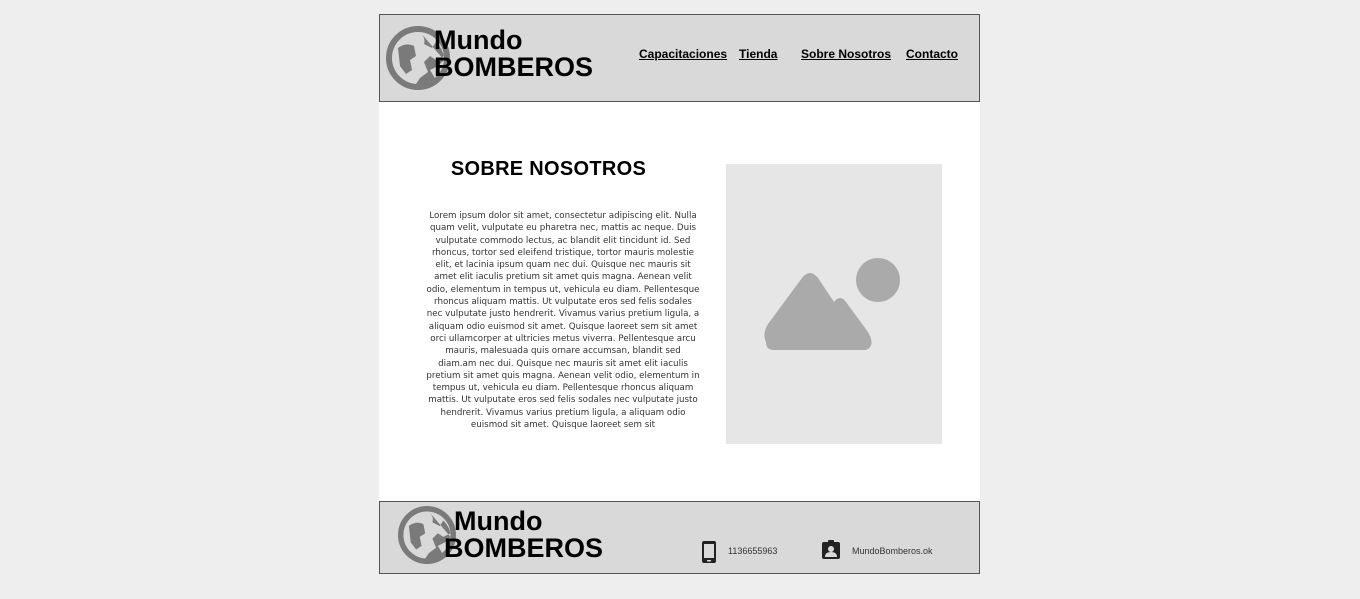 Image resolution: width=1360 pixels, height=599 pixels. I want to click on brand-name: Mundo BOMBEROS, so click(513, 54).